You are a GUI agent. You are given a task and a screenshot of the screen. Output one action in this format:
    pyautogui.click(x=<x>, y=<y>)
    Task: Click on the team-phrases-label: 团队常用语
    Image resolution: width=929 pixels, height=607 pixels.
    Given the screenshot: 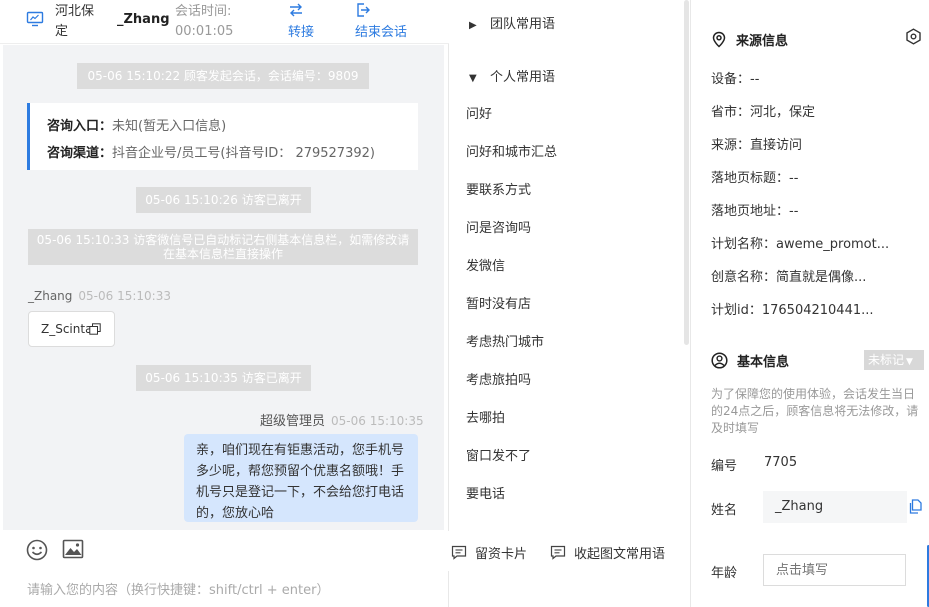 What is the action you would take?
    pyautogui.click(x=523, y=24)
    